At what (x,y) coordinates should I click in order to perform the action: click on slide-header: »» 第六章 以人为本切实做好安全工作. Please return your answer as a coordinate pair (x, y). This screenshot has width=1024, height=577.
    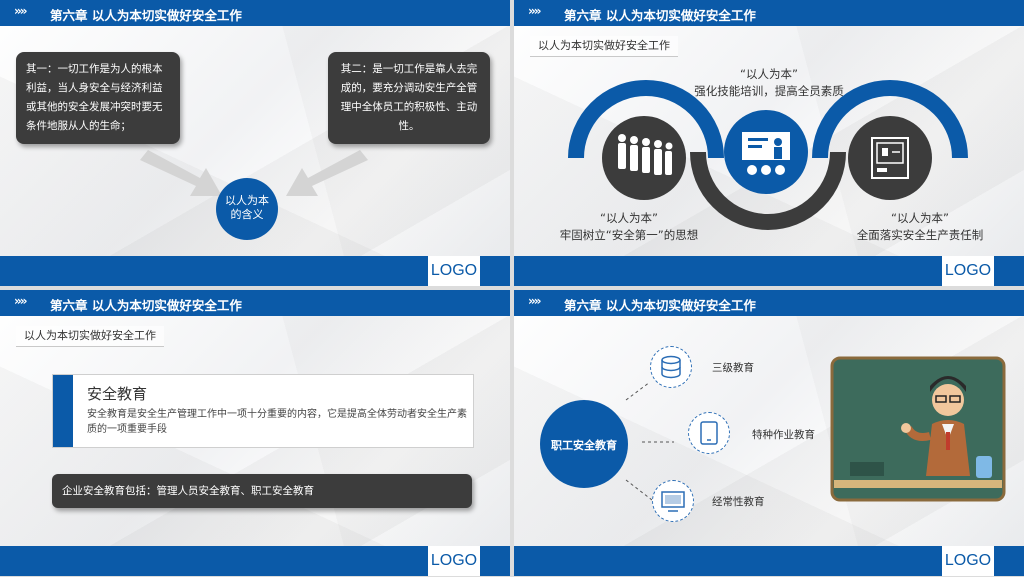
    Looking at the image, I should click on (255, 303).